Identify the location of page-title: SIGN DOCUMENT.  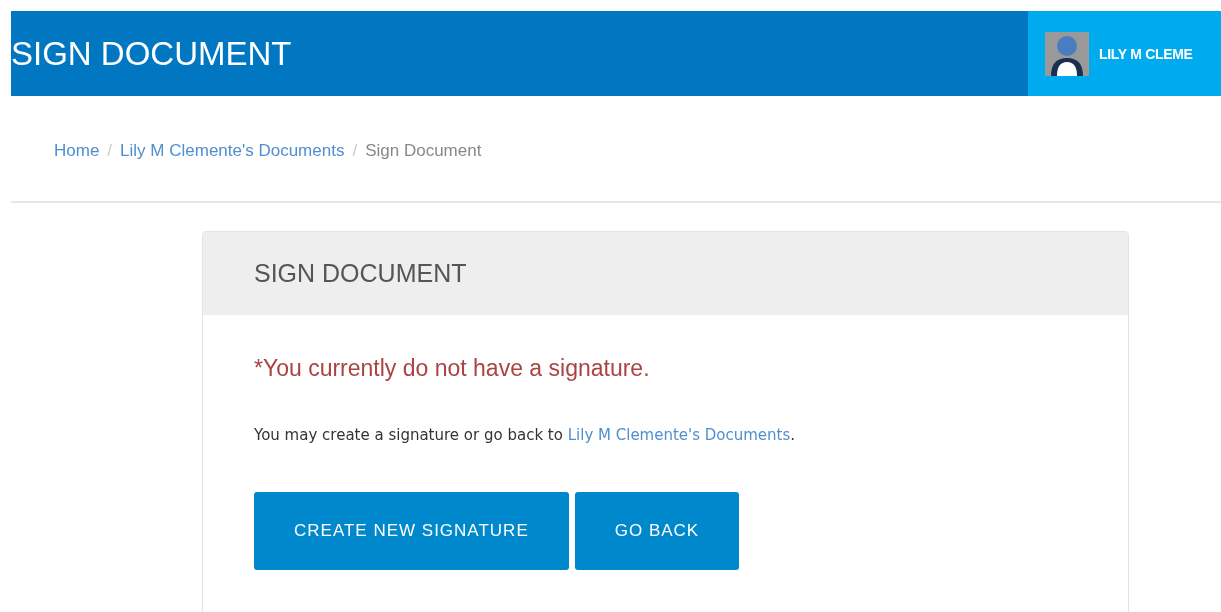
(152, 53).